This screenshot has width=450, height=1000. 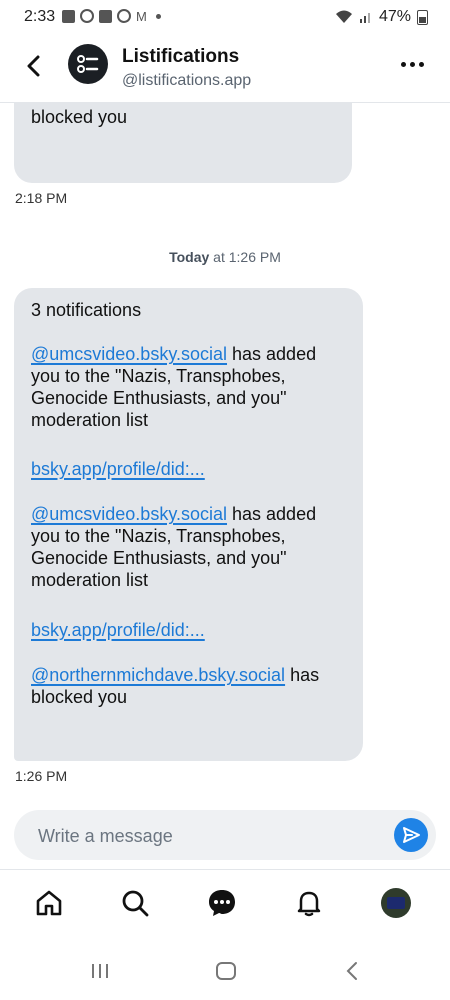 I want to click on nav-profile, so click(x=396, y=903).